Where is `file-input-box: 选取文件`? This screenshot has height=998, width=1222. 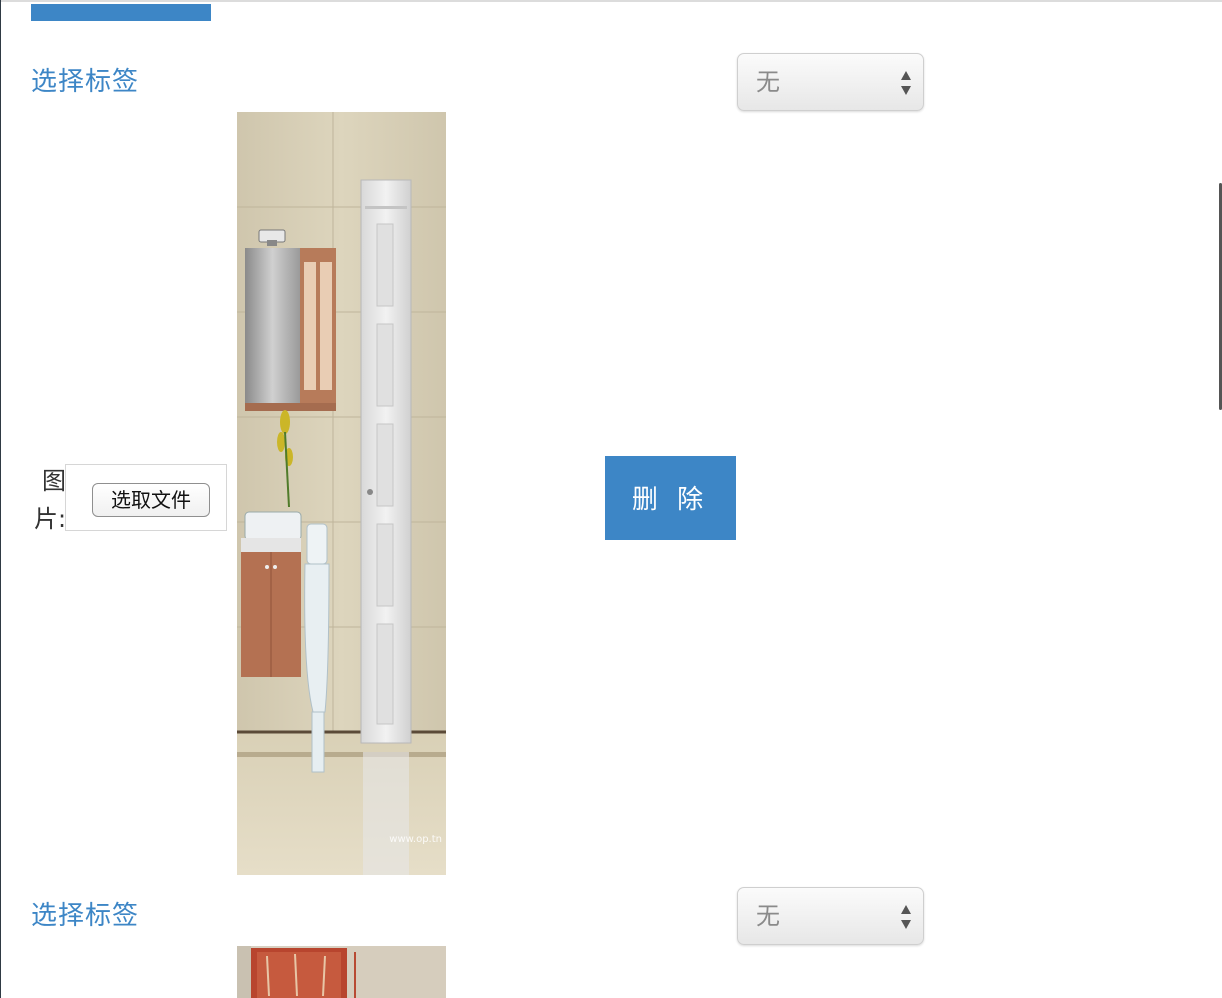 file-input-box: 选取文件 is located at coordinates (146, 497).